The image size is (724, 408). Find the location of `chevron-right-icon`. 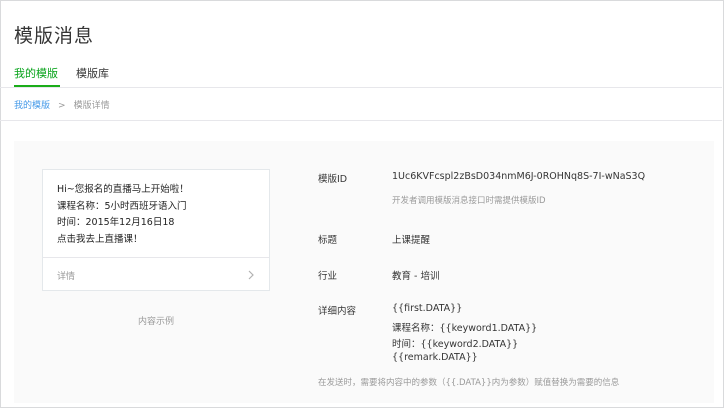

chevron-right-icon is located at coordinates (251, 275).